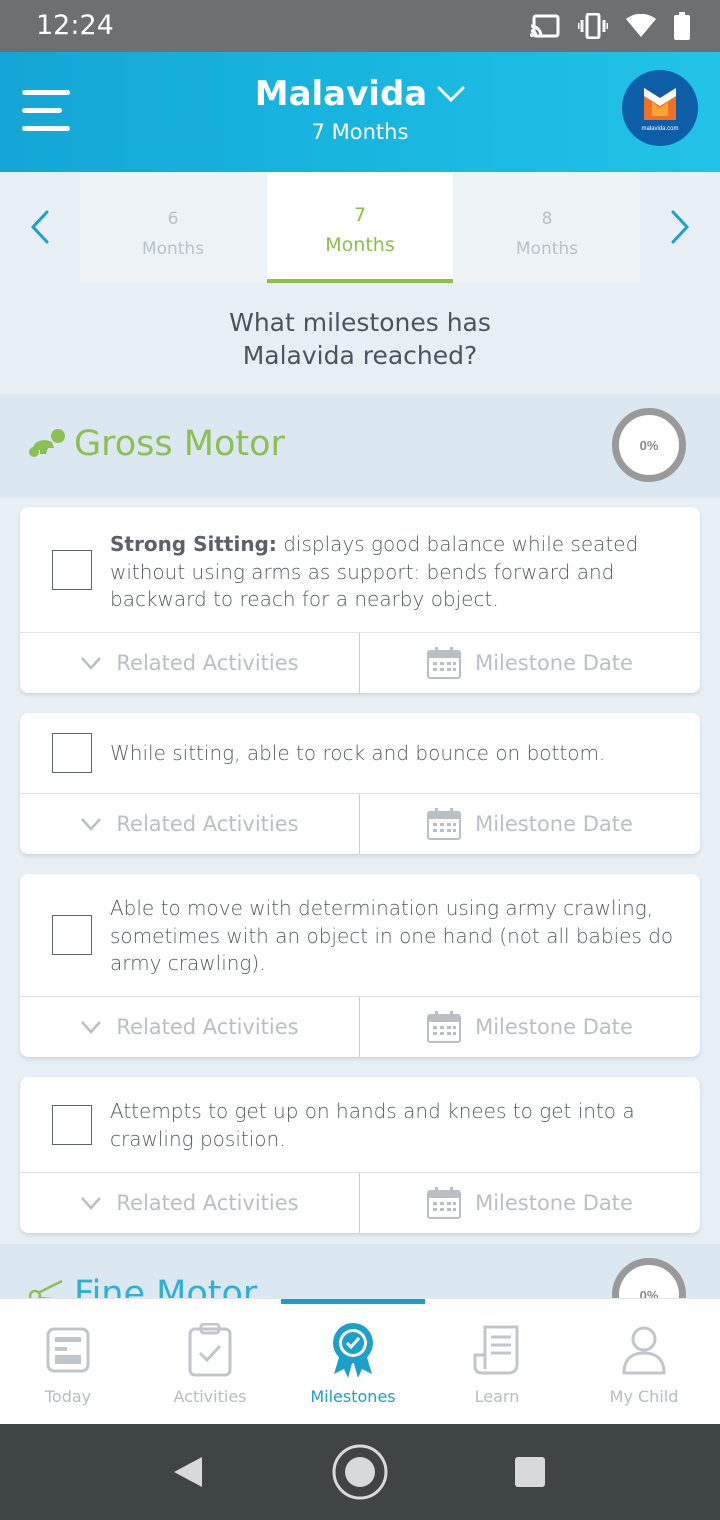 The height and width of the screenshot is (1520, 720). What do you see at coordinates (496, 1350) in the screenshot?
I see `document-icon` at bounding box center [496, 1350].